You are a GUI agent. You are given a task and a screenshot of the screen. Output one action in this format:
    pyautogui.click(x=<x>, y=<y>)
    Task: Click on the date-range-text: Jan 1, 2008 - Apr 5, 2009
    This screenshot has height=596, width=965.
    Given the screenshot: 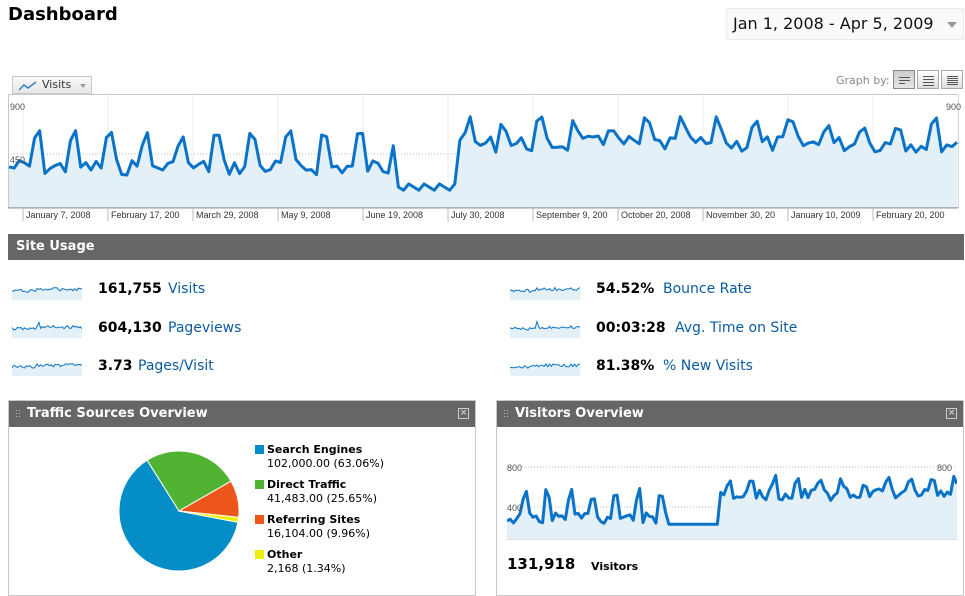 What is the action you would take?
    pyautogui.click(x=833, y=23)
    